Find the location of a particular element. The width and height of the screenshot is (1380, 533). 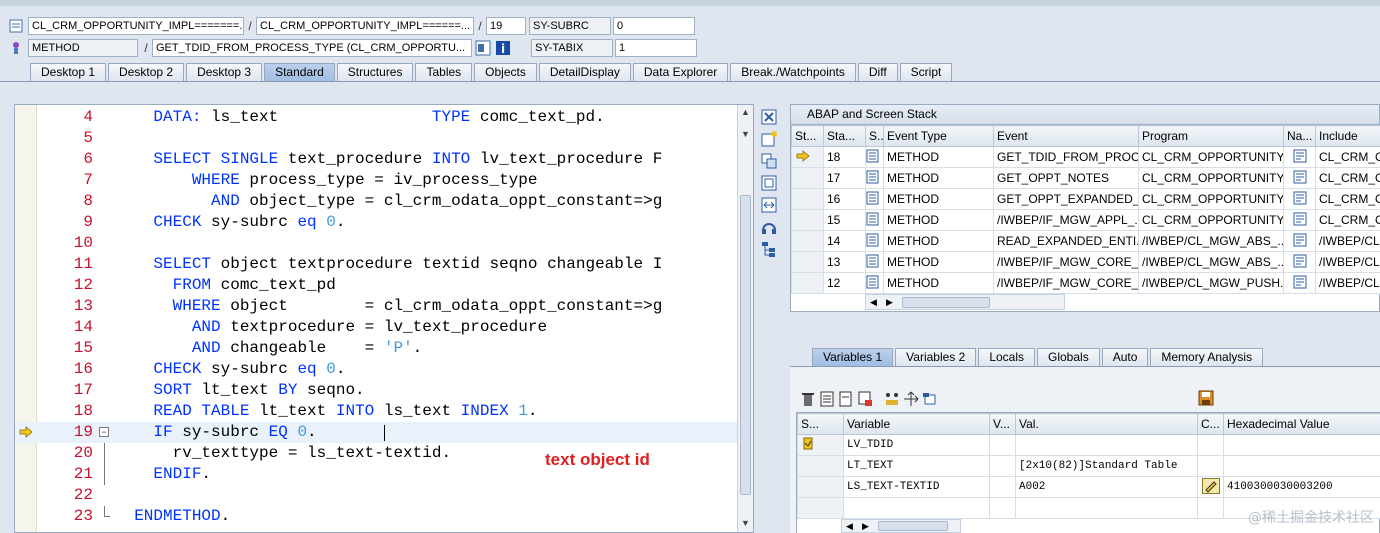

stack-horizontal-scrollbar: ◀ ▶ is located at coordinates (965, 302).